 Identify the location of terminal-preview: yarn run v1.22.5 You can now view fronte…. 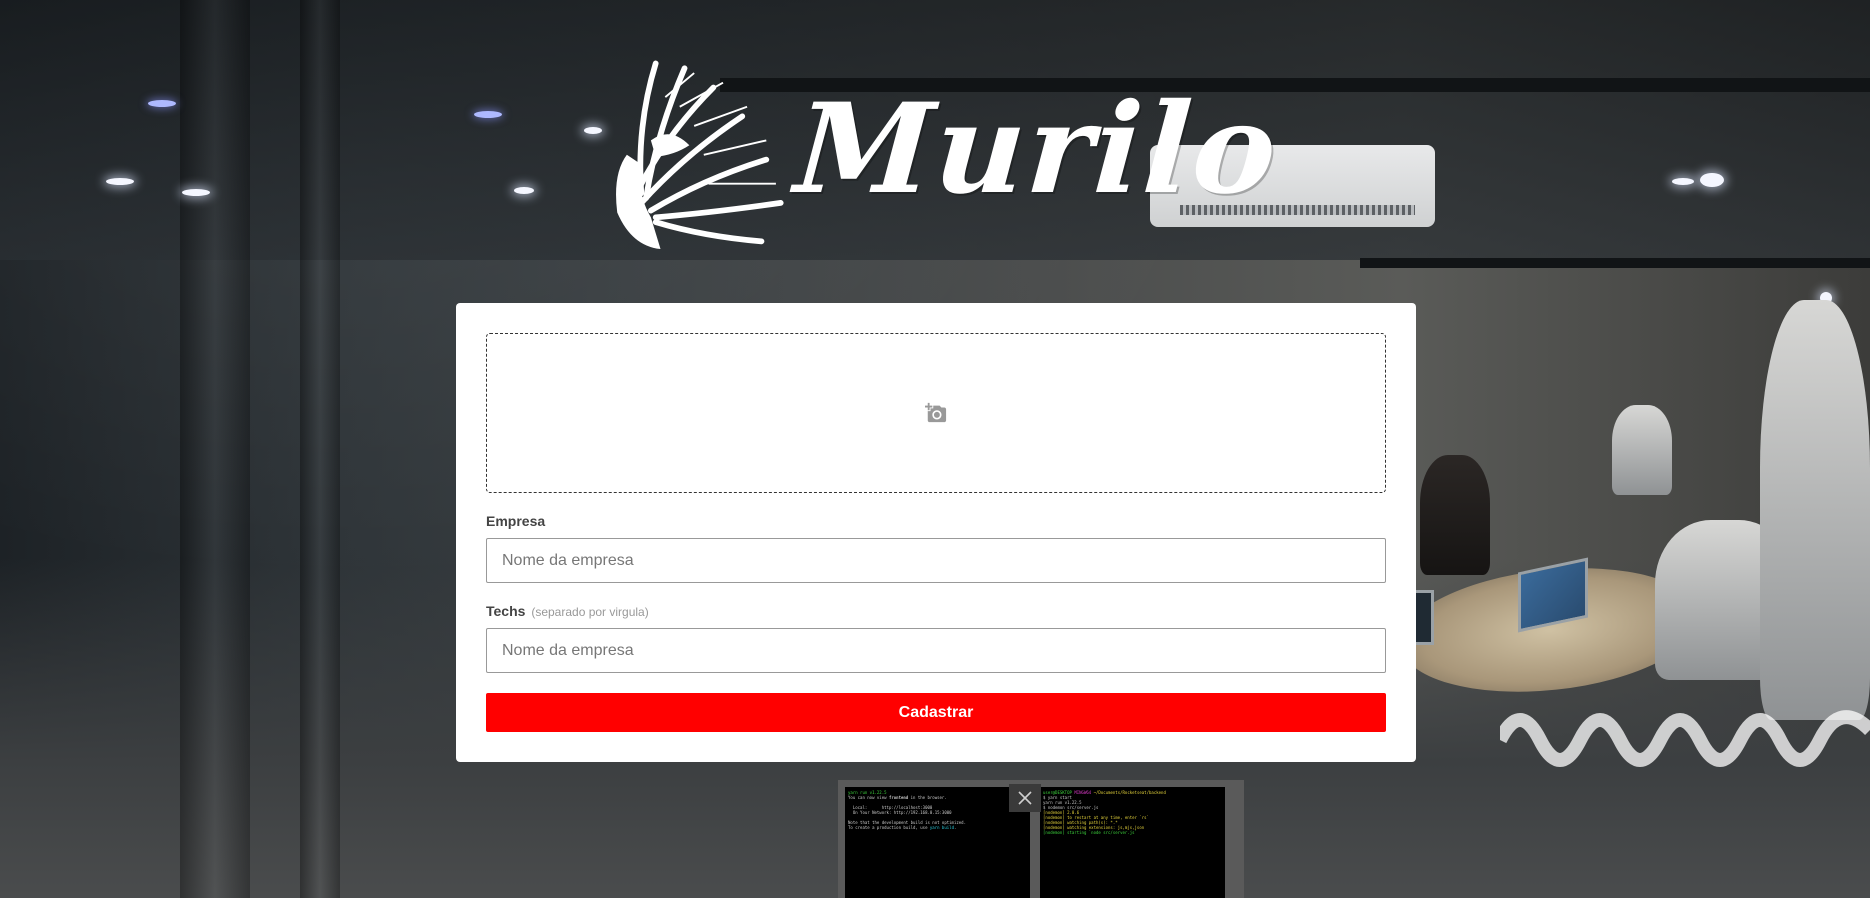
(937, 842).